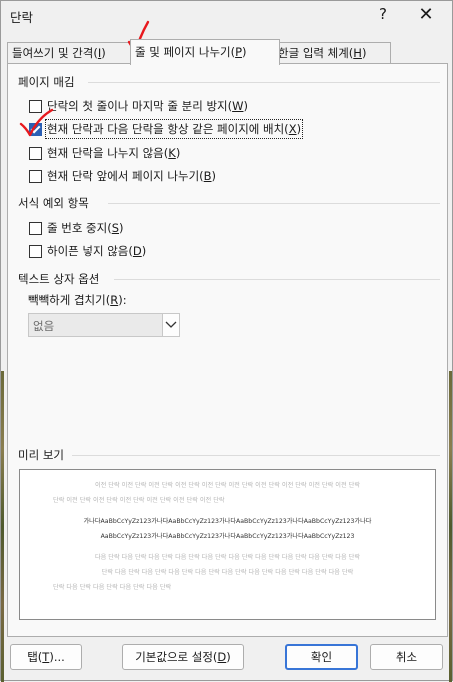 This screenshot has width=453, height=682. Describe the element at coordinates (383, 15) in the screenshot. I see `help-button: ?` at that location.